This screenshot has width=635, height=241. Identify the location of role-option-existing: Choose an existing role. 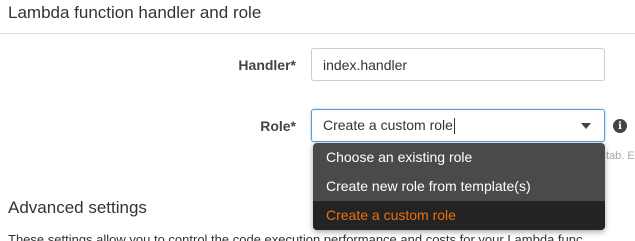
(459, 157).